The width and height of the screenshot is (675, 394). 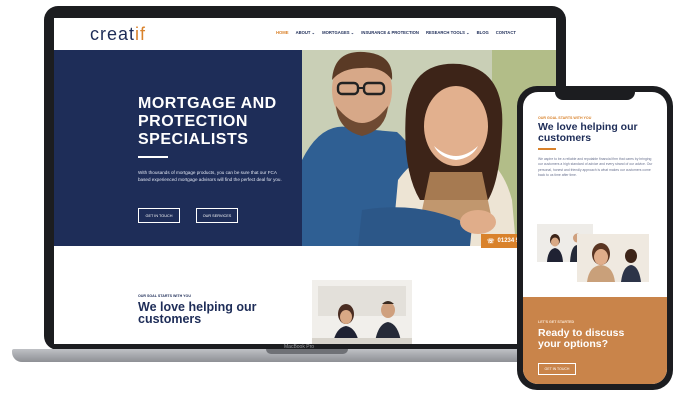 I want to click on meeting-photo, so click(x=362, y=312).